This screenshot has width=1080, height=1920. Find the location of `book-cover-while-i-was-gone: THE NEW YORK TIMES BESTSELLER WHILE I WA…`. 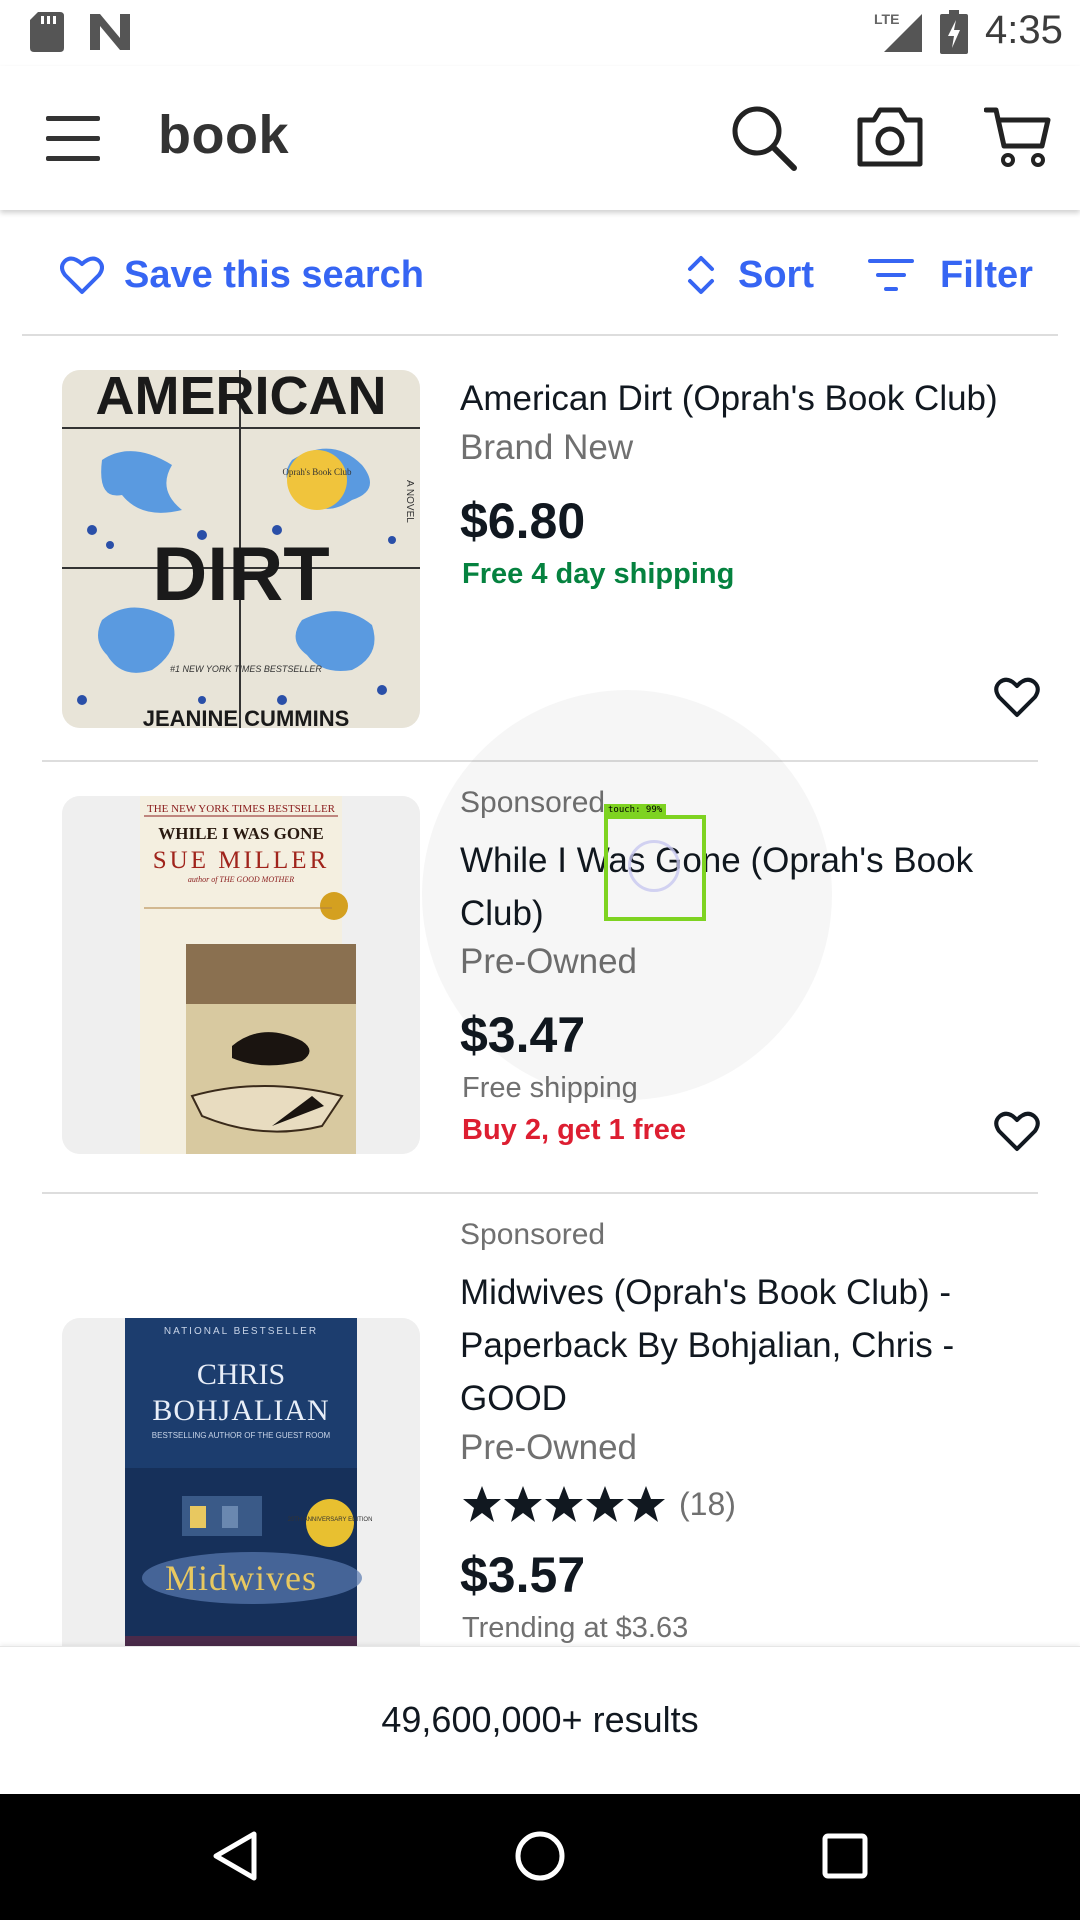

book-cover-while-i-was-gone: THE NEW YORK TIMES BESTSELLER WHILE I WA… is located at coordinates (241, 975).